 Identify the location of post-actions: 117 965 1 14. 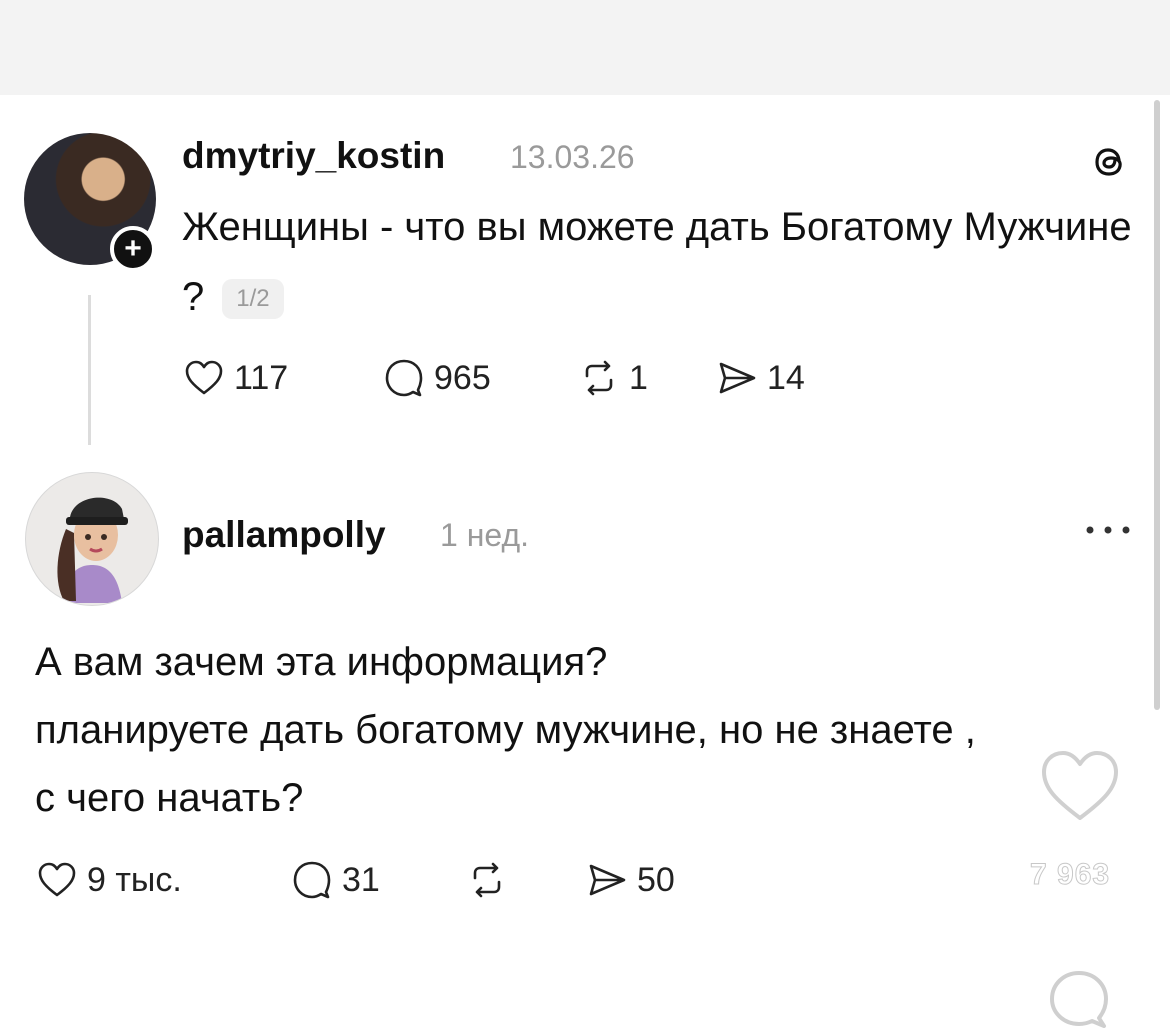
(493, 378).